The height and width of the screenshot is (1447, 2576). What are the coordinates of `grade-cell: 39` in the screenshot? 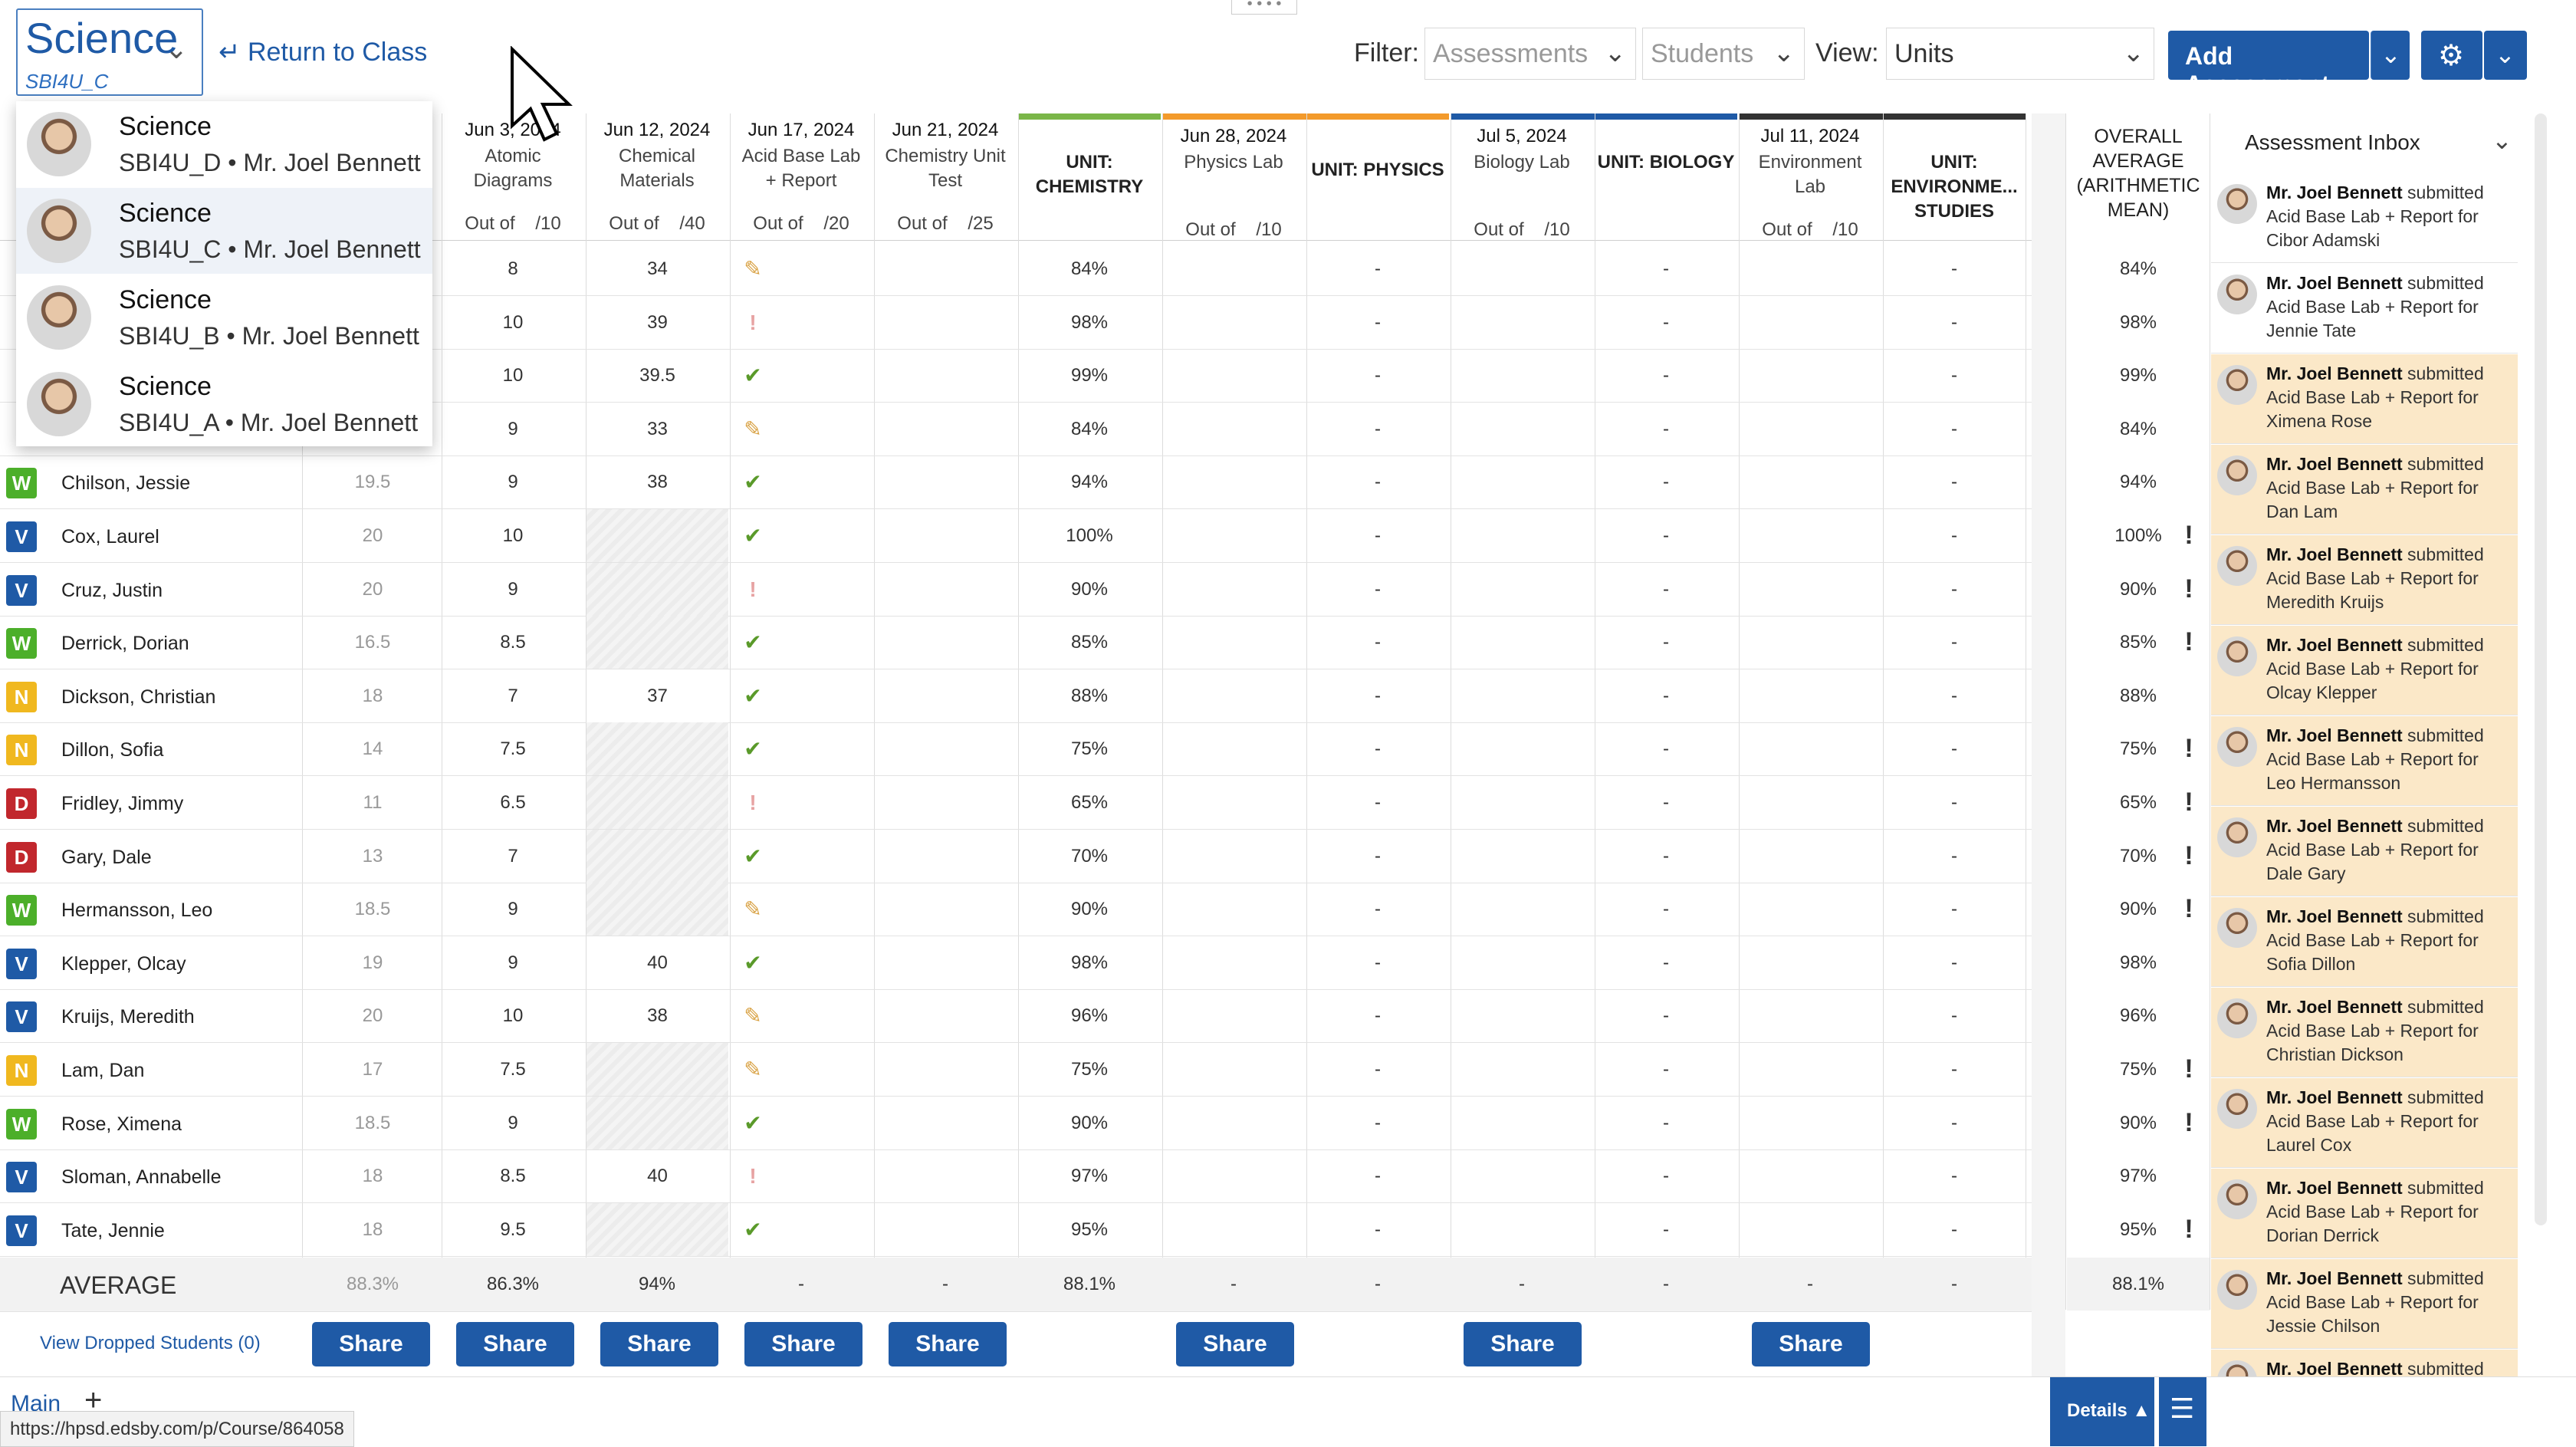 It's located at (657, 322).